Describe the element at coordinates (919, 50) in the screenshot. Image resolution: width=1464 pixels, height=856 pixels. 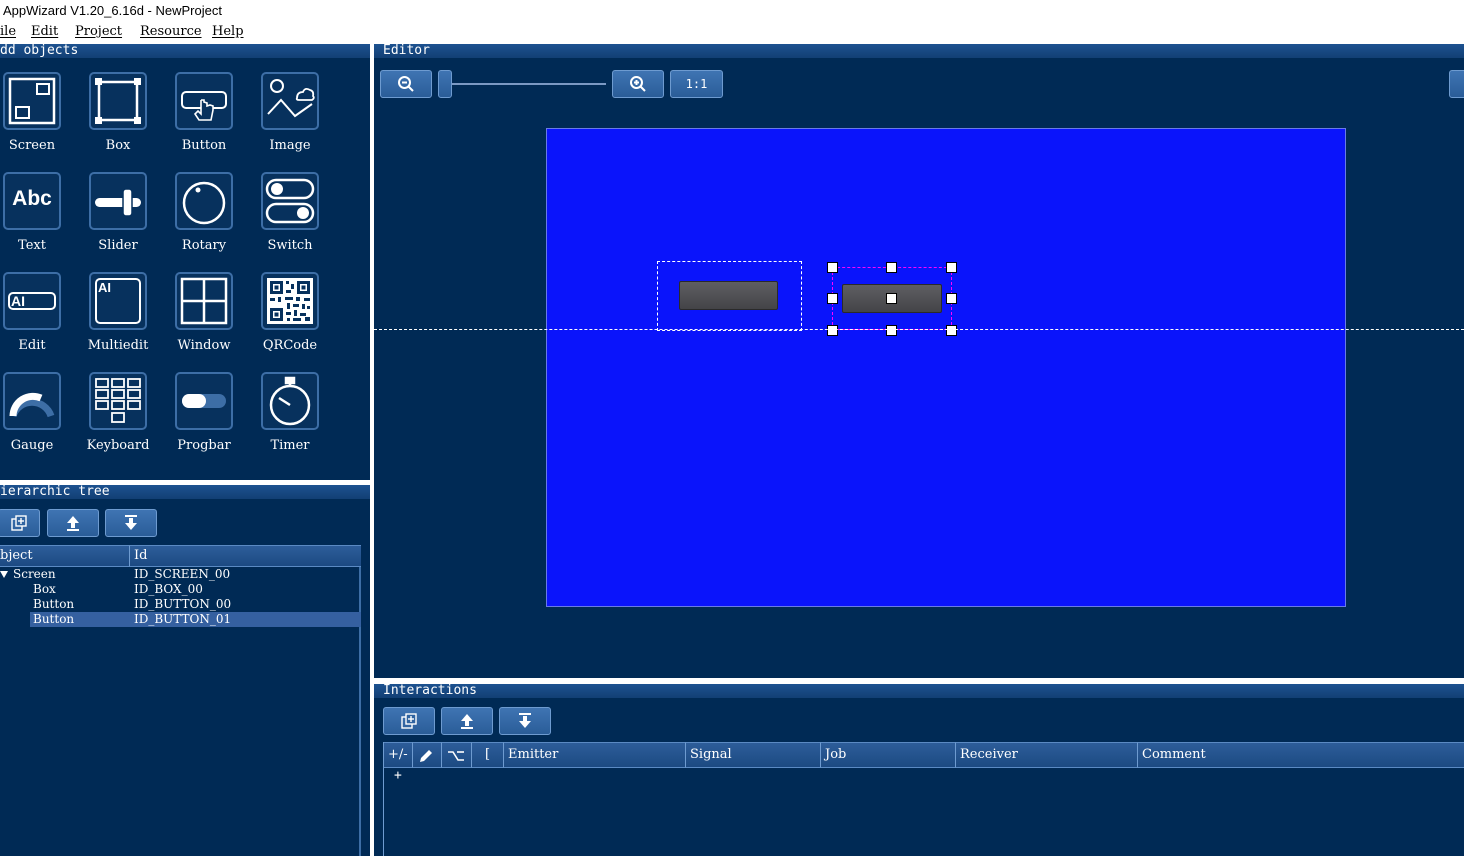
I see `editor-header: Editor` at that location.